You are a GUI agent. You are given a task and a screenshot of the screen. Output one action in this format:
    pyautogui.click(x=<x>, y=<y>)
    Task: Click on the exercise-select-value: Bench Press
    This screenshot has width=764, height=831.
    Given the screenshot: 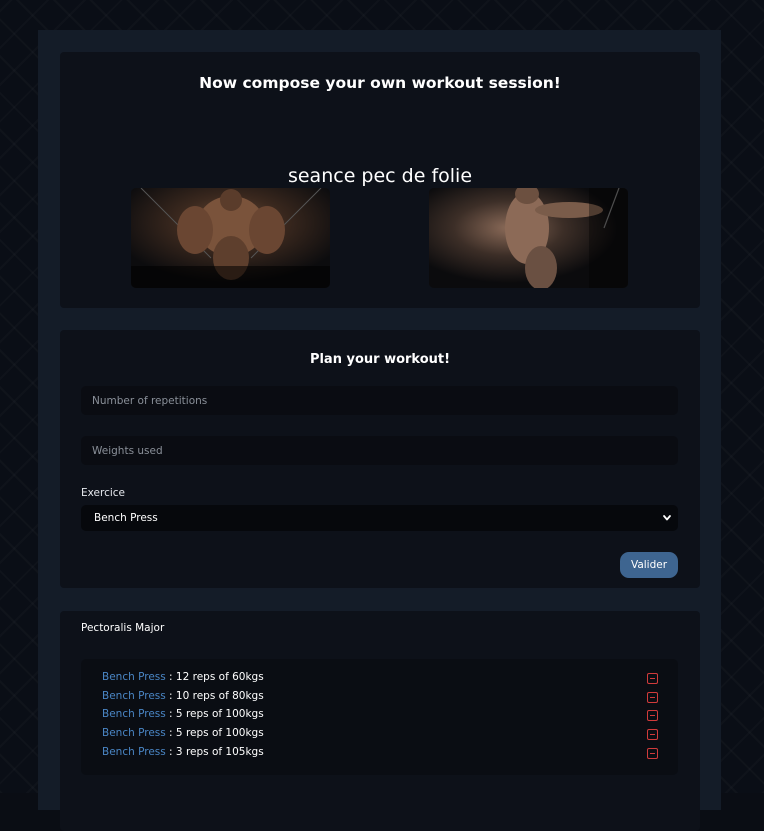 What is the action you would take?
    pyautogui.click(x=126, y=518)
    